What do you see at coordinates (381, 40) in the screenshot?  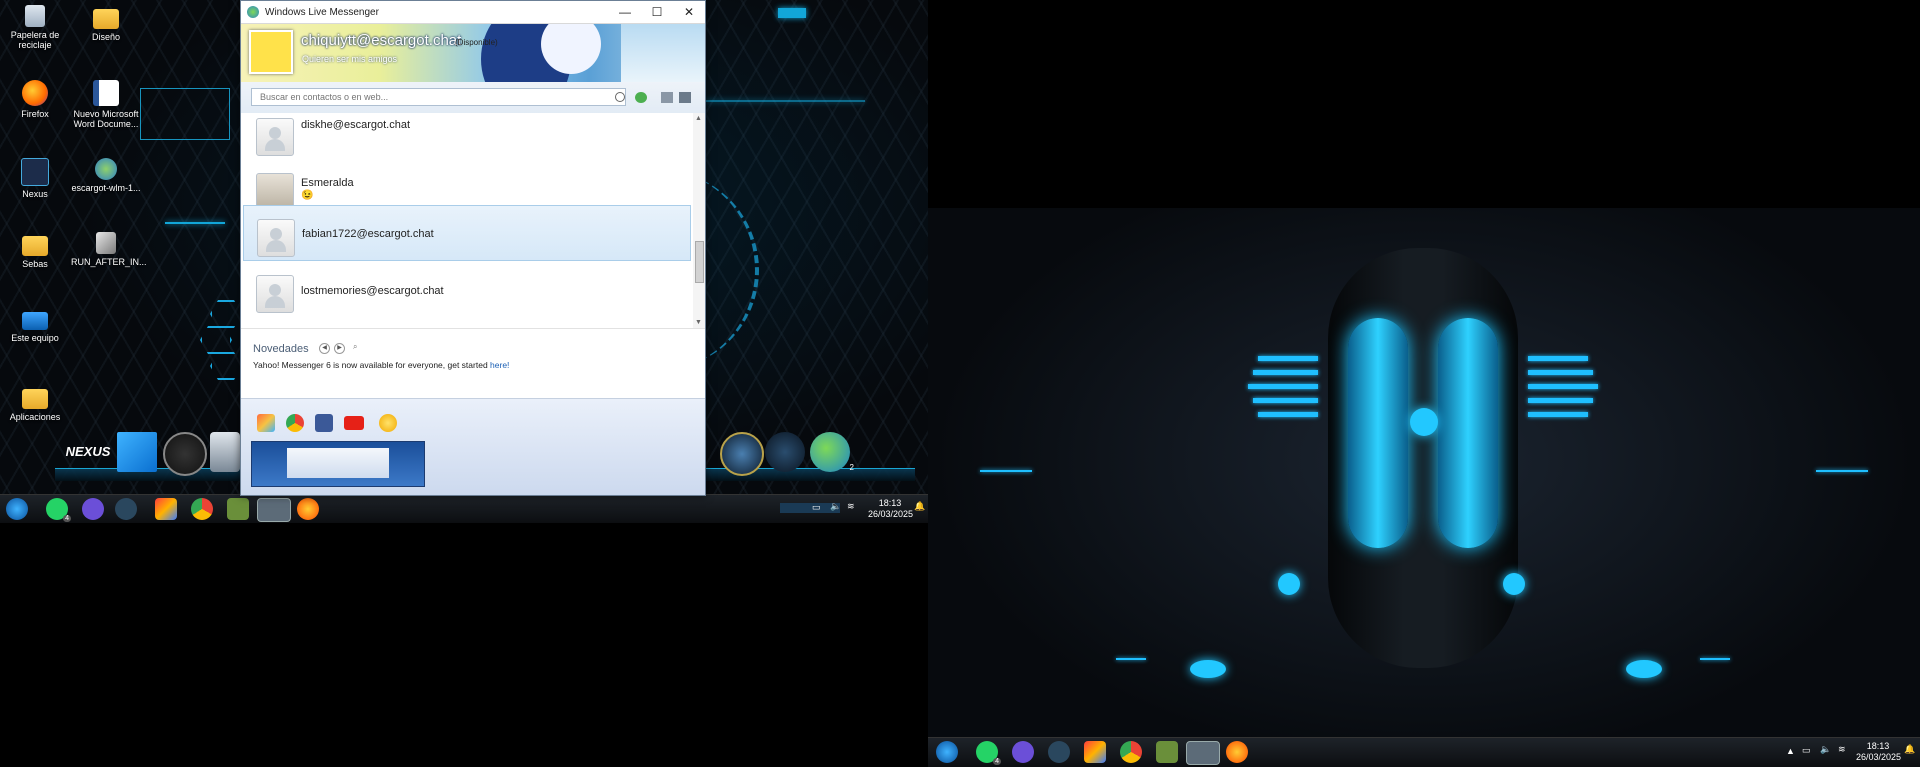 I see `profile-email: chiquiytt@escargot.chat` at bounding box center [381, 40].